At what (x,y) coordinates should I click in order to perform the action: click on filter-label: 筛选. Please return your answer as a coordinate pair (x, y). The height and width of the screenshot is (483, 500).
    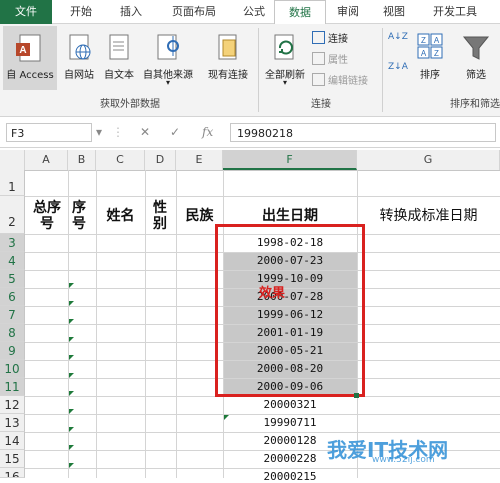
    Looking at the image, I should click on (476, 75).